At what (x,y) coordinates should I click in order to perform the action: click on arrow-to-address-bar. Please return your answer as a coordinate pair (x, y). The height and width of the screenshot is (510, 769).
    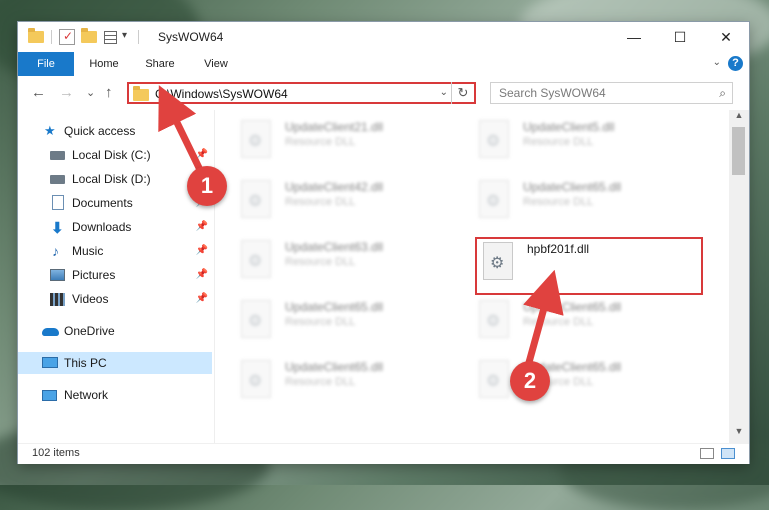
    Looking at the image, I should click on (182, 132).